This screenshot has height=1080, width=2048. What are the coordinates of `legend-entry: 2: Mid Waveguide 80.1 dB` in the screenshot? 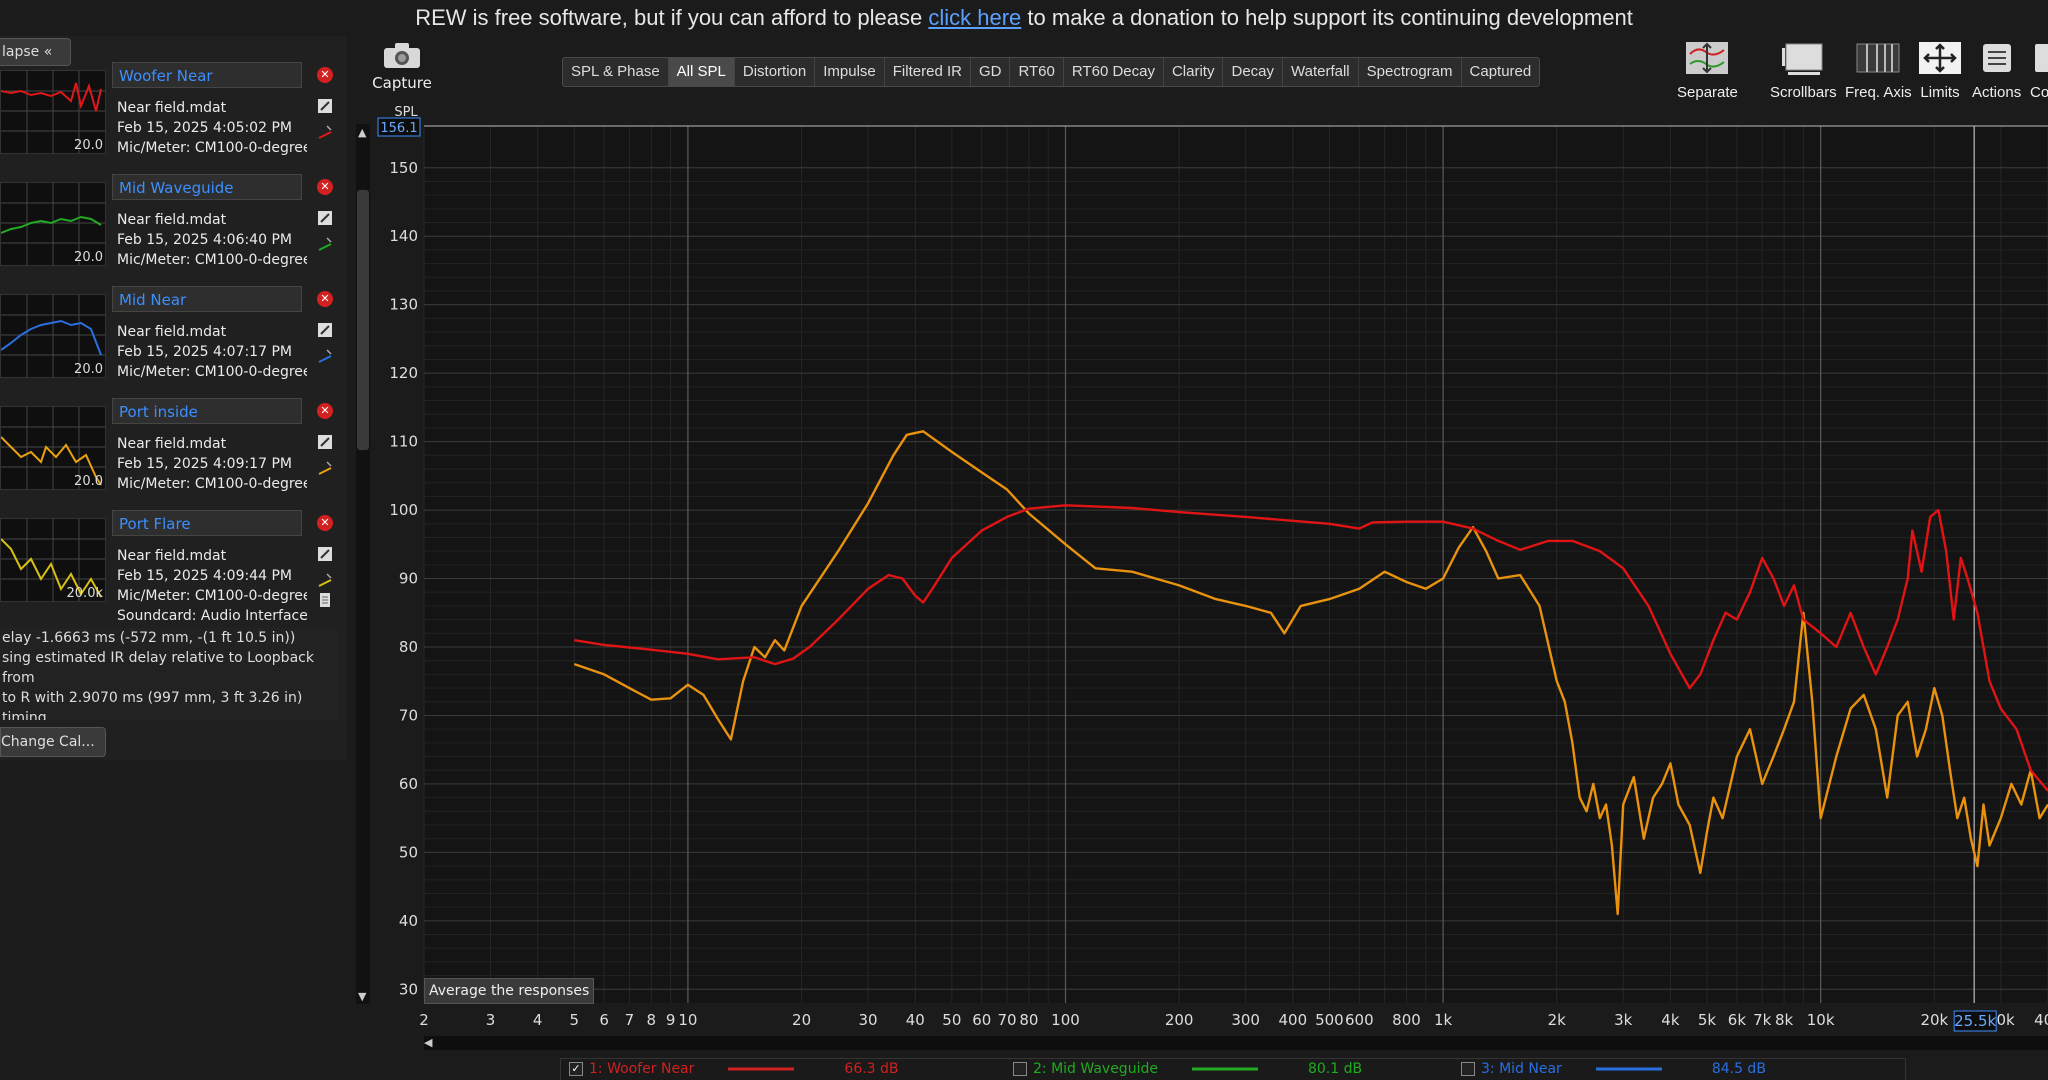 It's located at (1187, 1069).